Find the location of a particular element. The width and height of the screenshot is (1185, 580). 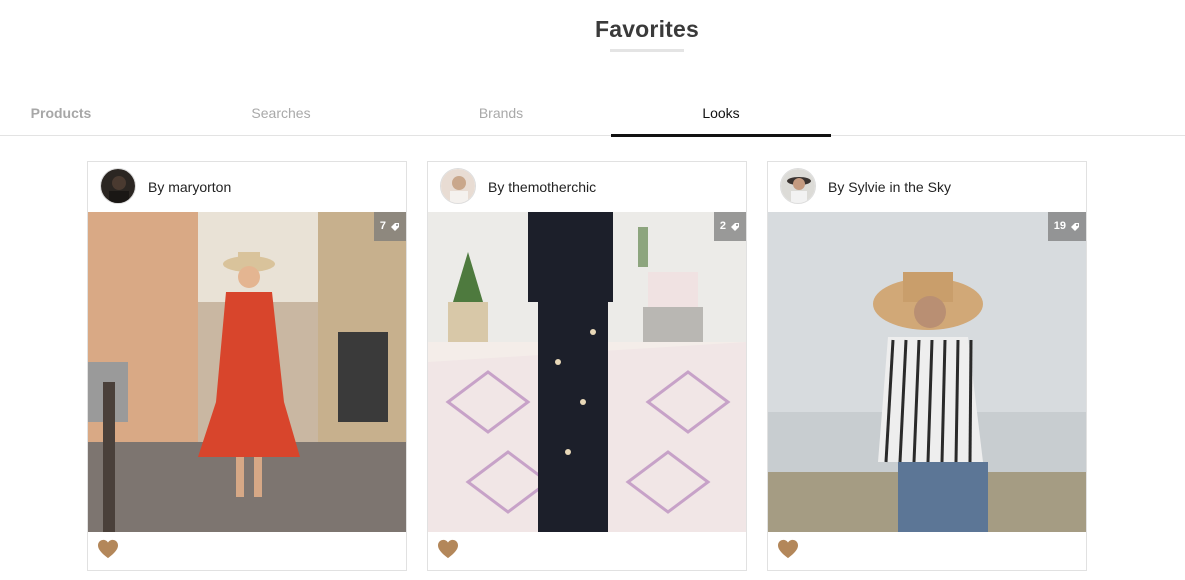

card-header: By maryorton is located at coordinates (247, 187).